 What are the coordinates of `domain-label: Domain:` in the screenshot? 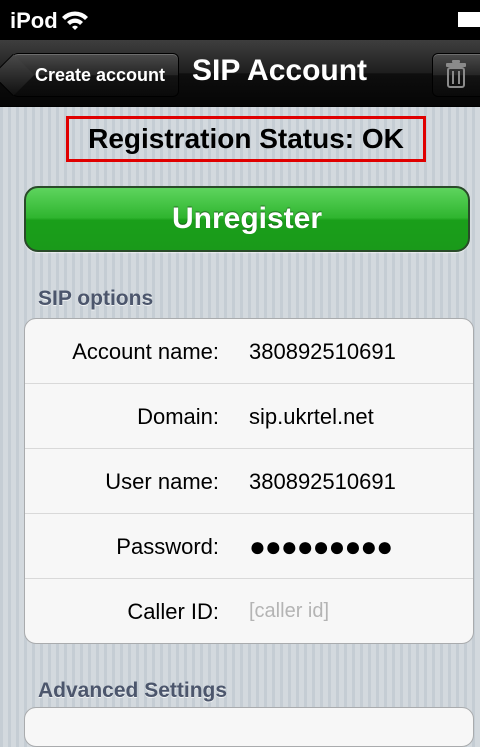 It's located at (178, 416).